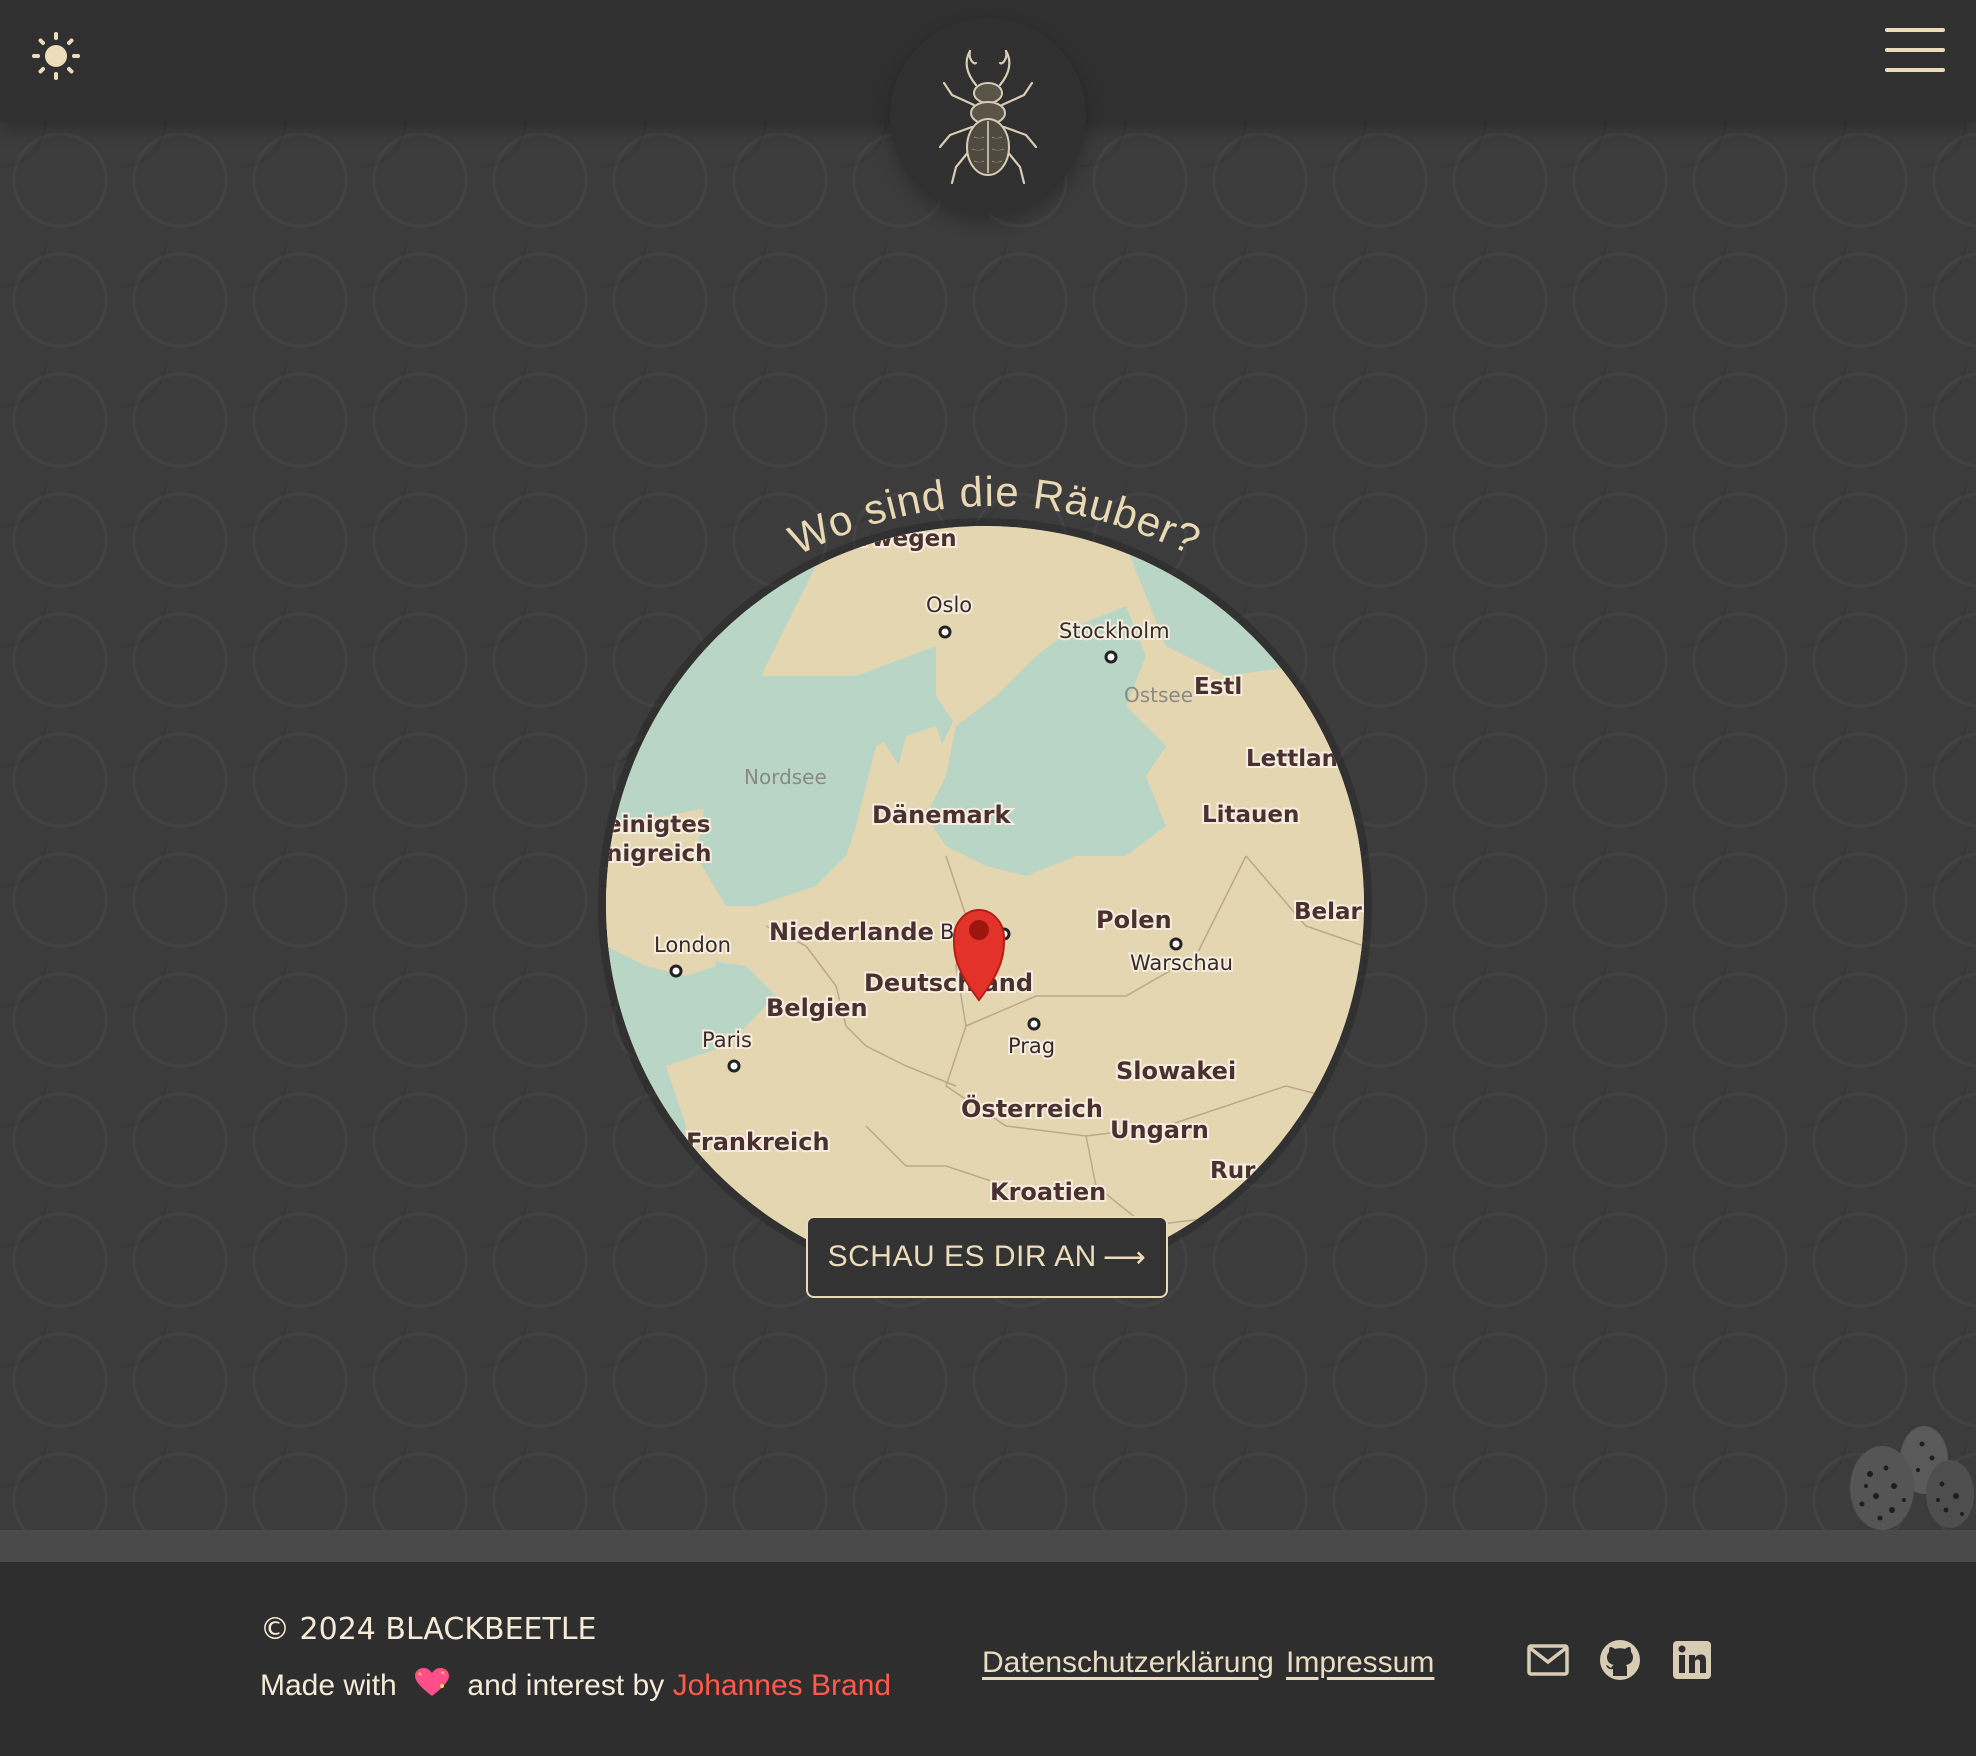  I want to click on label-oesterreich: Österreich, so click(1032, 1108).